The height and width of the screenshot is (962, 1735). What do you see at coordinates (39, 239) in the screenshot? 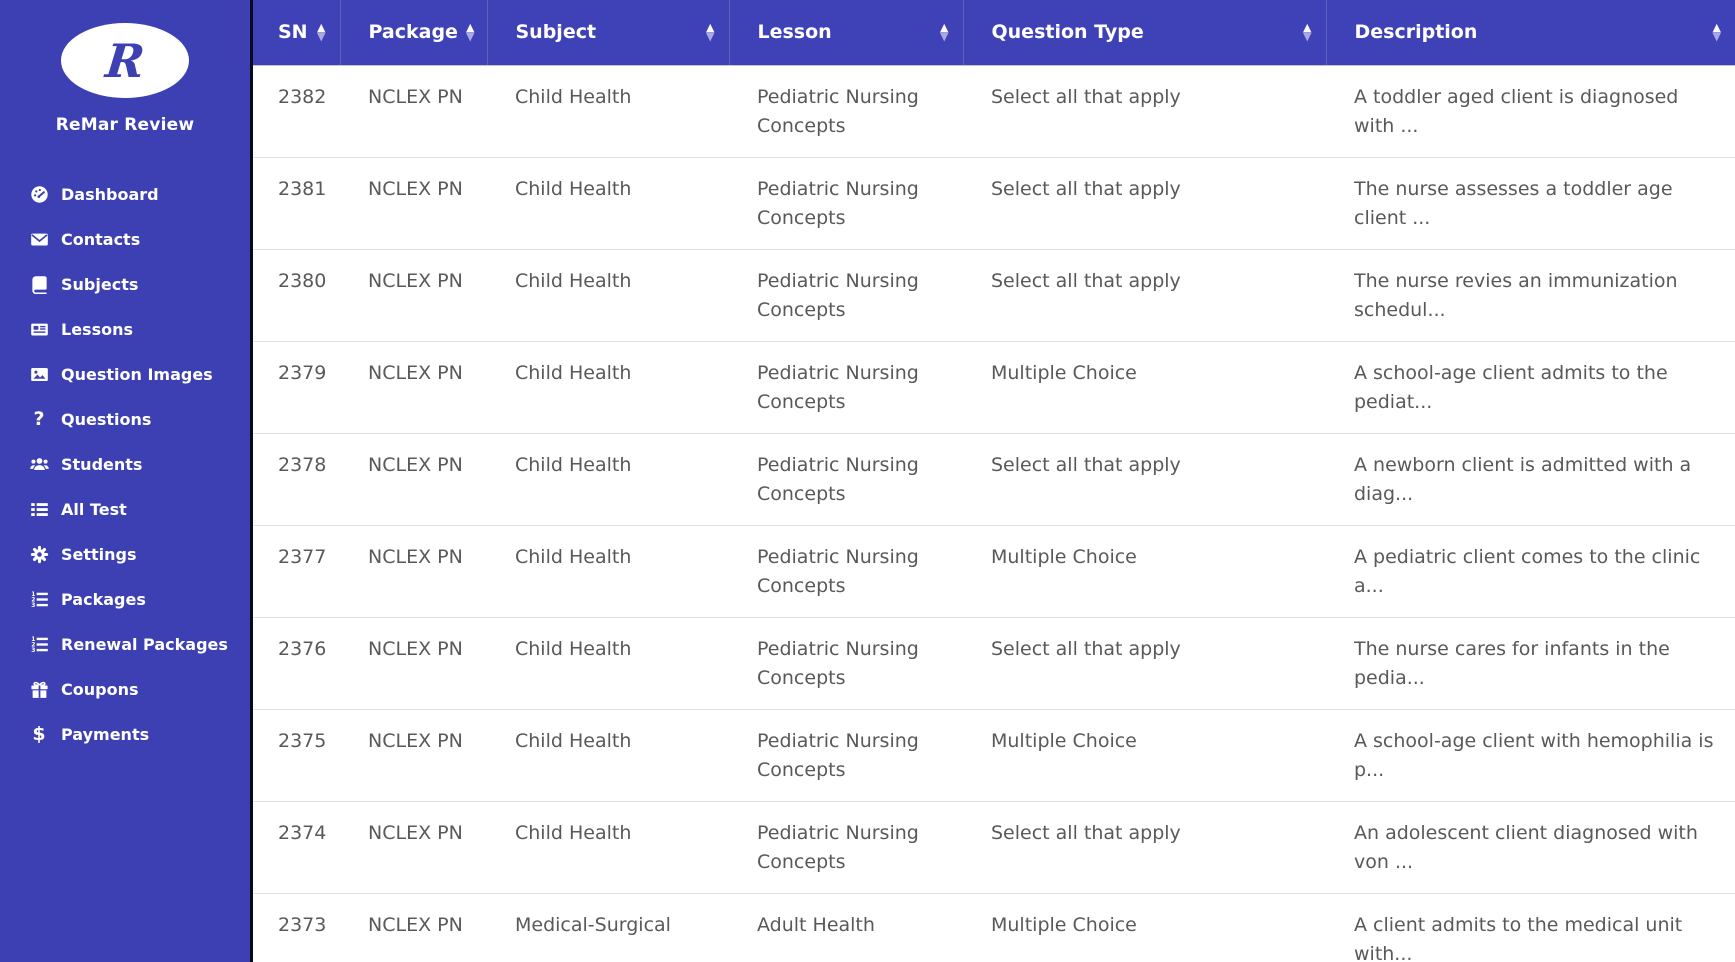
I see `envelope-icon` at bounding box center [39, 239].